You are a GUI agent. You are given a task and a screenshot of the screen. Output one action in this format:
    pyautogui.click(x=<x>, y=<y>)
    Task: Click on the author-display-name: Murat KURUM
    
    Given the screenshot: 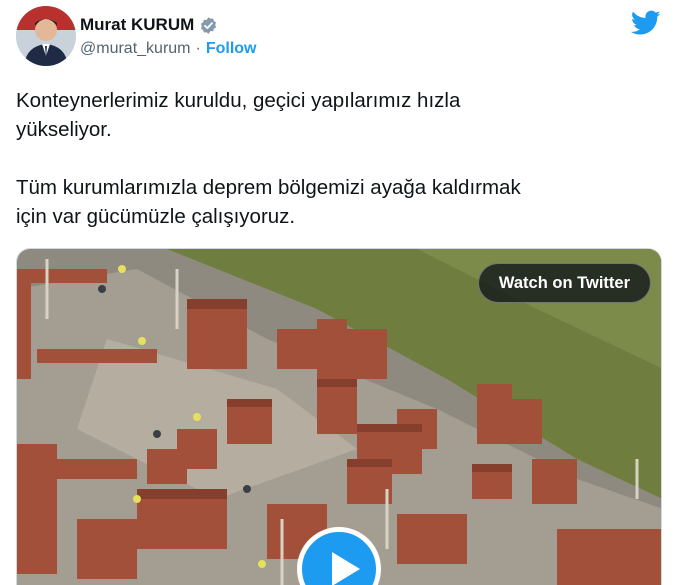 What is the action you would take?
    pyautogui.click(x=137, y=25)
    